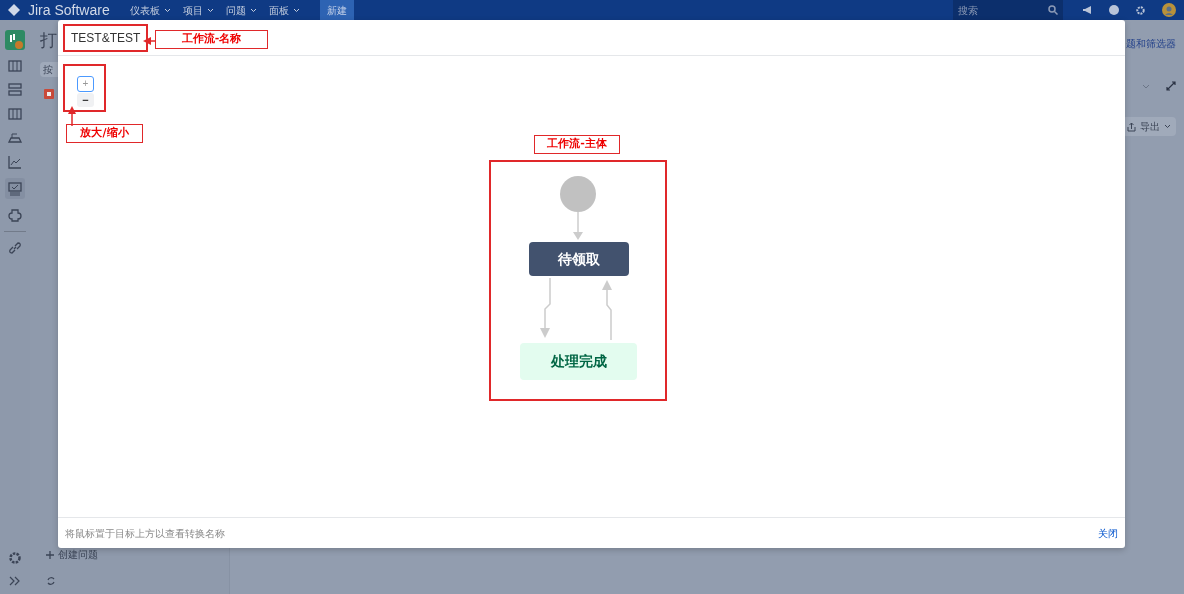  What do you see at coordinates (104, 133) in the screenshot?
I see `annotation-label: 放大/缩小` at bounding box center [104, 133].